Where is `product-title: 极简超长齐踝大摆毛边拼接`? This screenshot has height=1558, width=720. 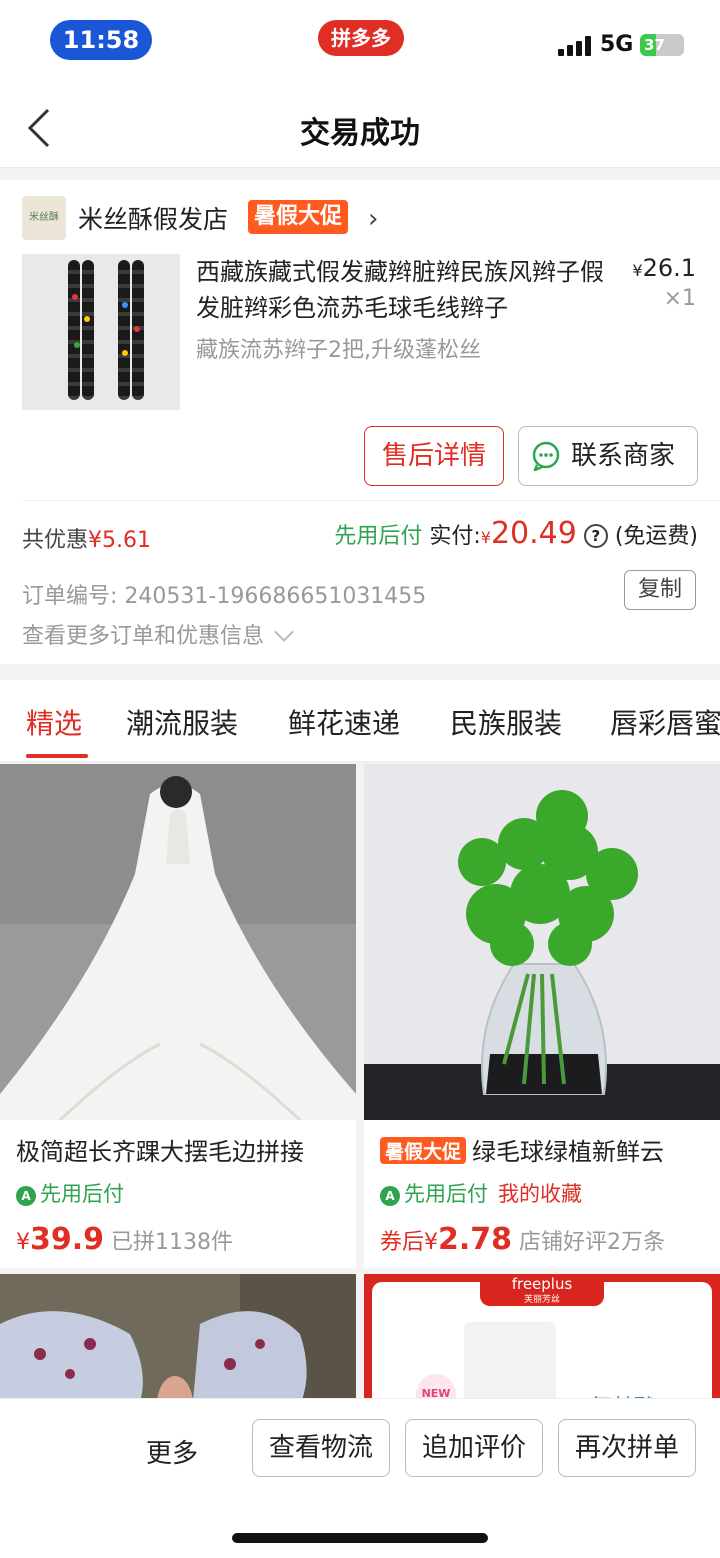
product-title: 极简超长齐踝大摆毛边拼接 is located at coordinates (160, 1152).